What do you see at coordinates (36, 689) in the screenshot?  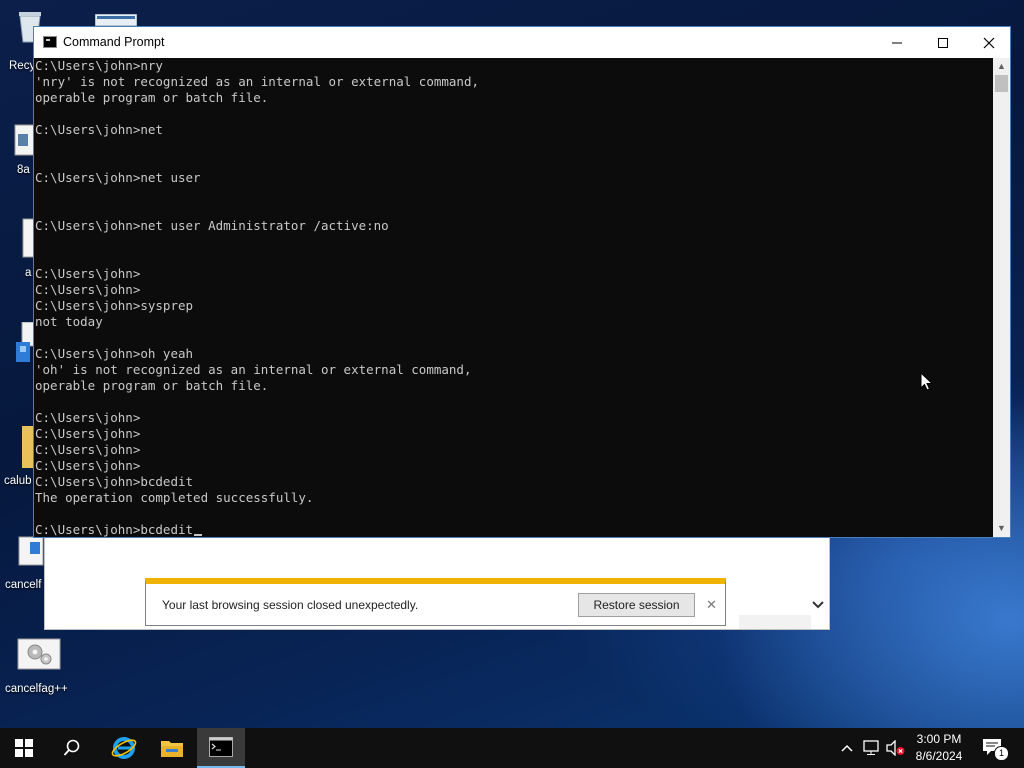 I see `desktop-icon-label: cancelfag++` at bounding box center [36, 689].